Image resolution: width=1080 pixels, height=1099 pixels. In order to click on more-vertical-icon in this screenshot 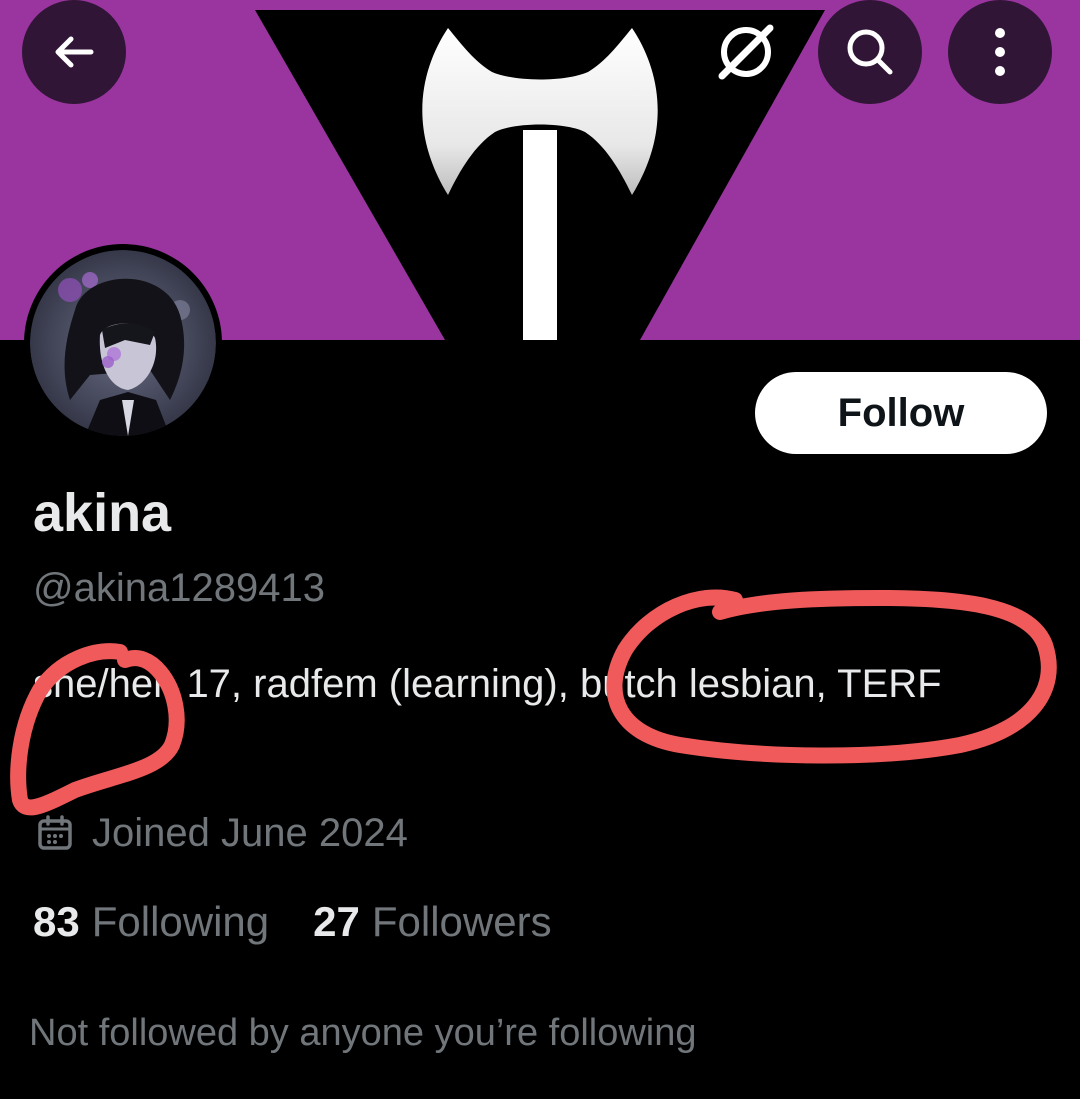, I will do `click(1000, 52)`.